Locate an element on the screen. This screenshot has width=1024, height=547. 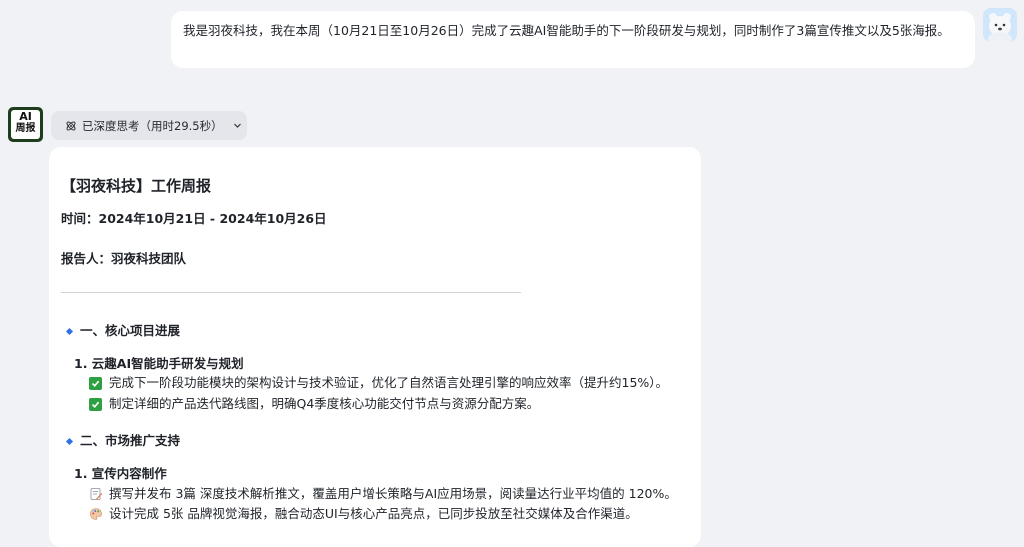
chevron-down-icon is located at coordinates (237, 125).